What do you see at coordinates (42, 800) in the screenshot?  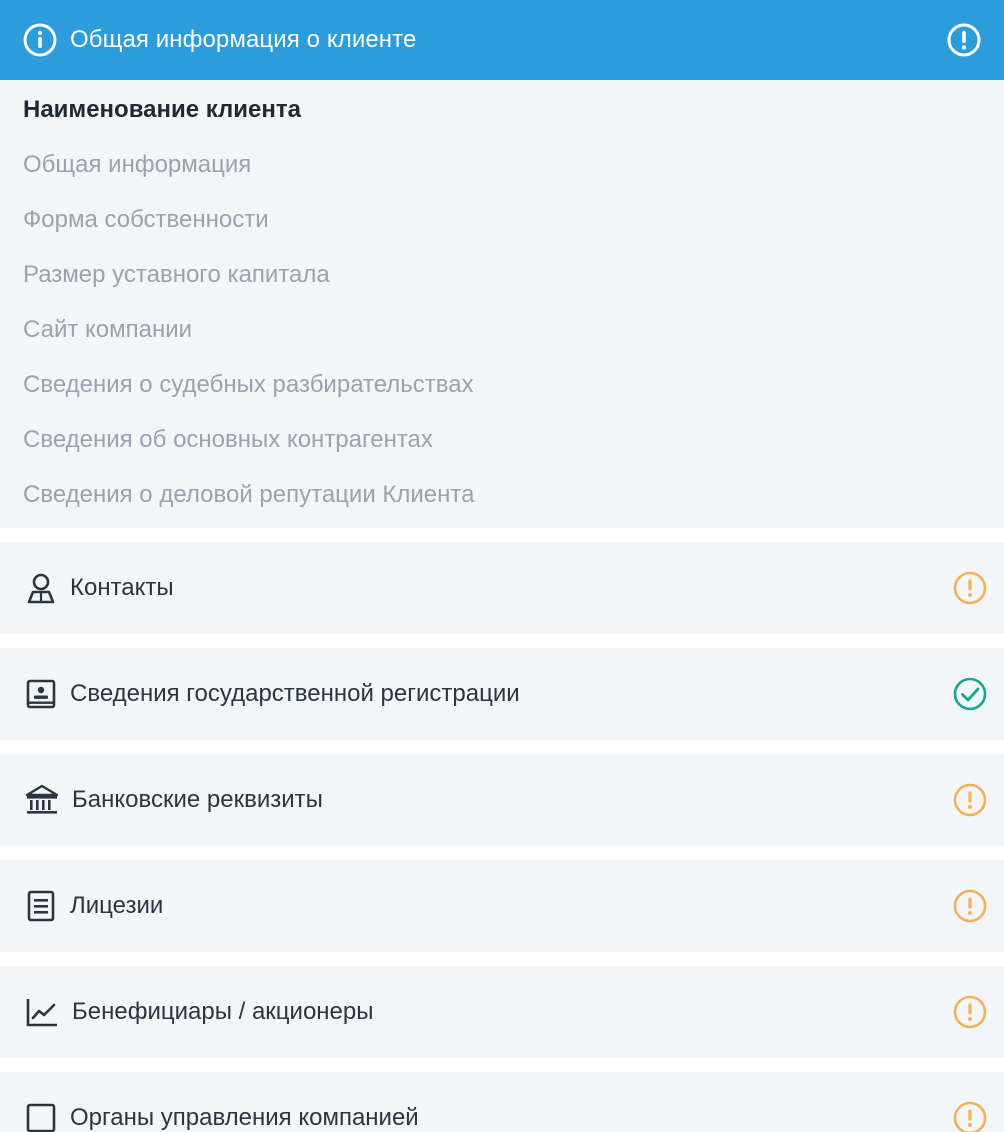 I see `bank-icon` at bounding box center [42, 800].